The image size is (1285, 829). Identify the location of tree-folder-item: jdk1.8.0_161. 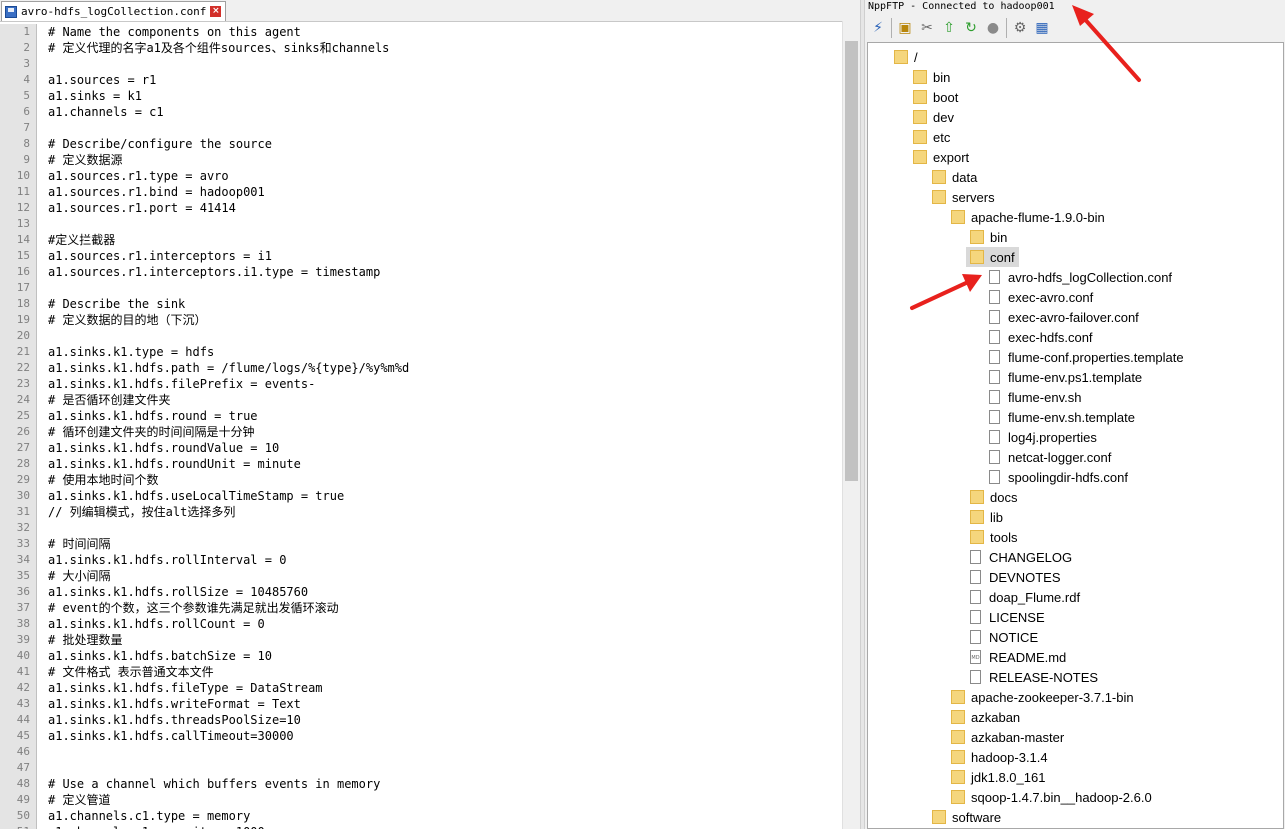
(998, 777).